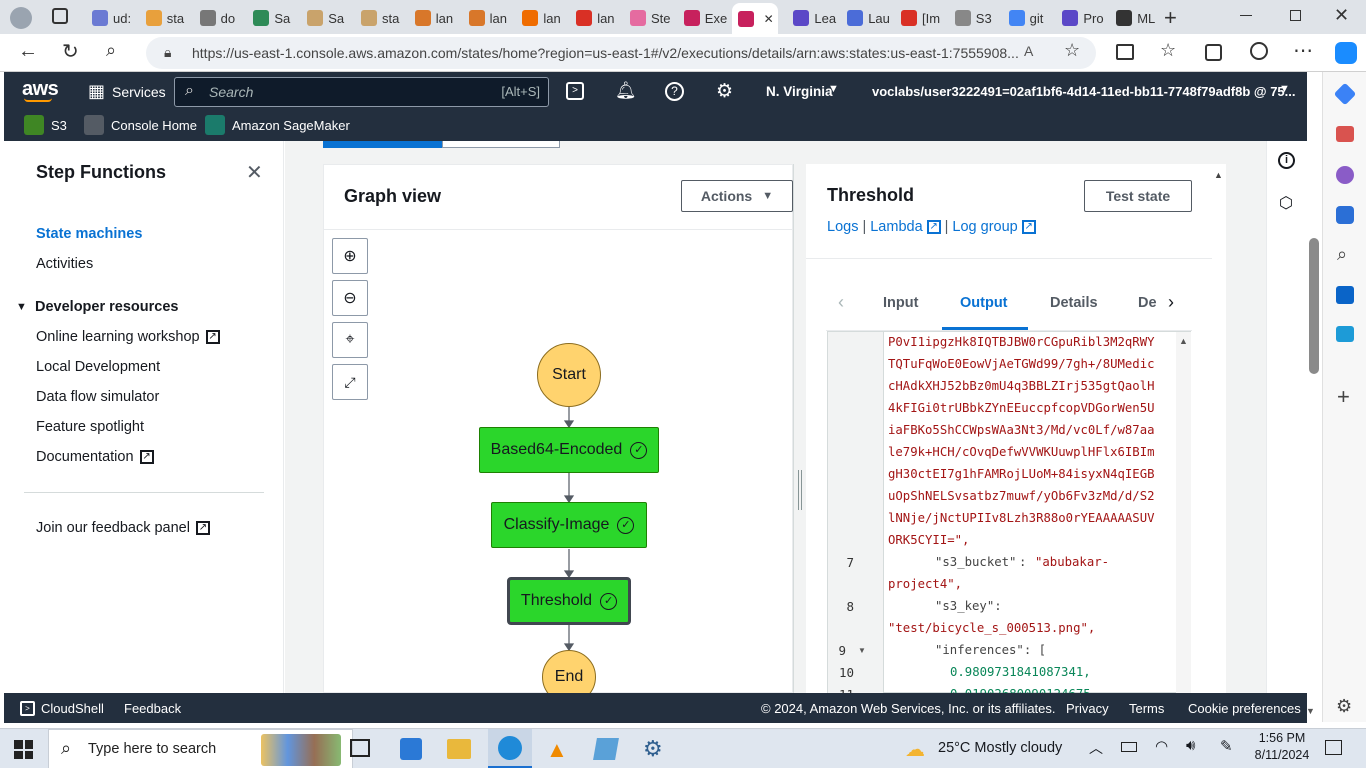  What do you see at coordinates (1125, 52) in the screenshot?
I see `split-screen-icon` at bounding box center [1125, 52].